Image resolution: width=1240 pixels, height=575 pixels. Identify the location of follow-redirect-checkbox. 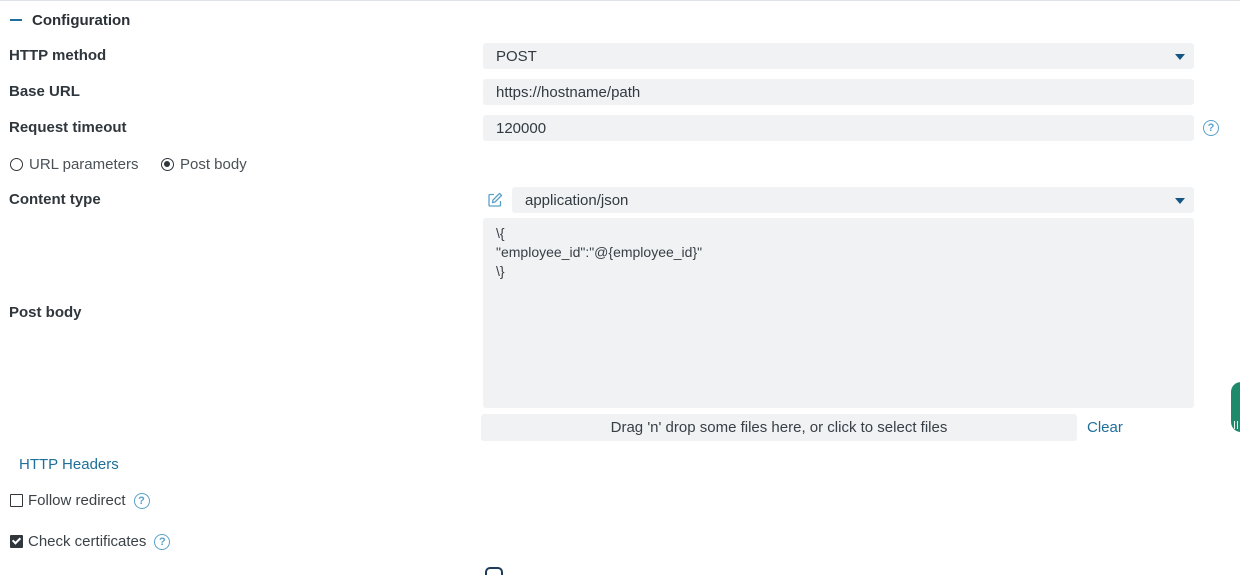
(16, 500).